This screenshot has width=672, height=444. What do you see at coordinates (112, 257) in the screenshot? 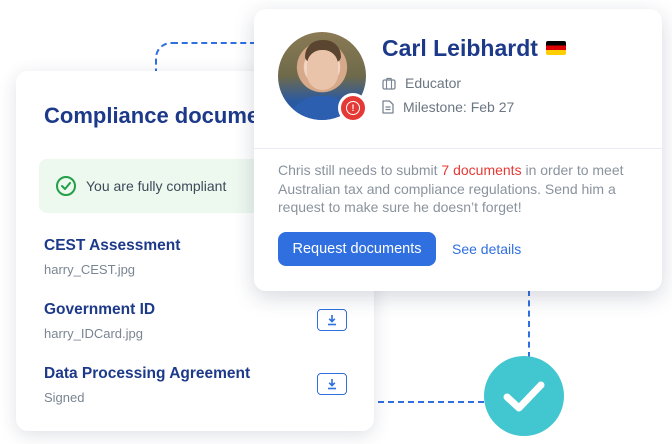
I see `document-item-cest: CEST Assessment harry_CEST.jpg` at bounding box center [112, 257].